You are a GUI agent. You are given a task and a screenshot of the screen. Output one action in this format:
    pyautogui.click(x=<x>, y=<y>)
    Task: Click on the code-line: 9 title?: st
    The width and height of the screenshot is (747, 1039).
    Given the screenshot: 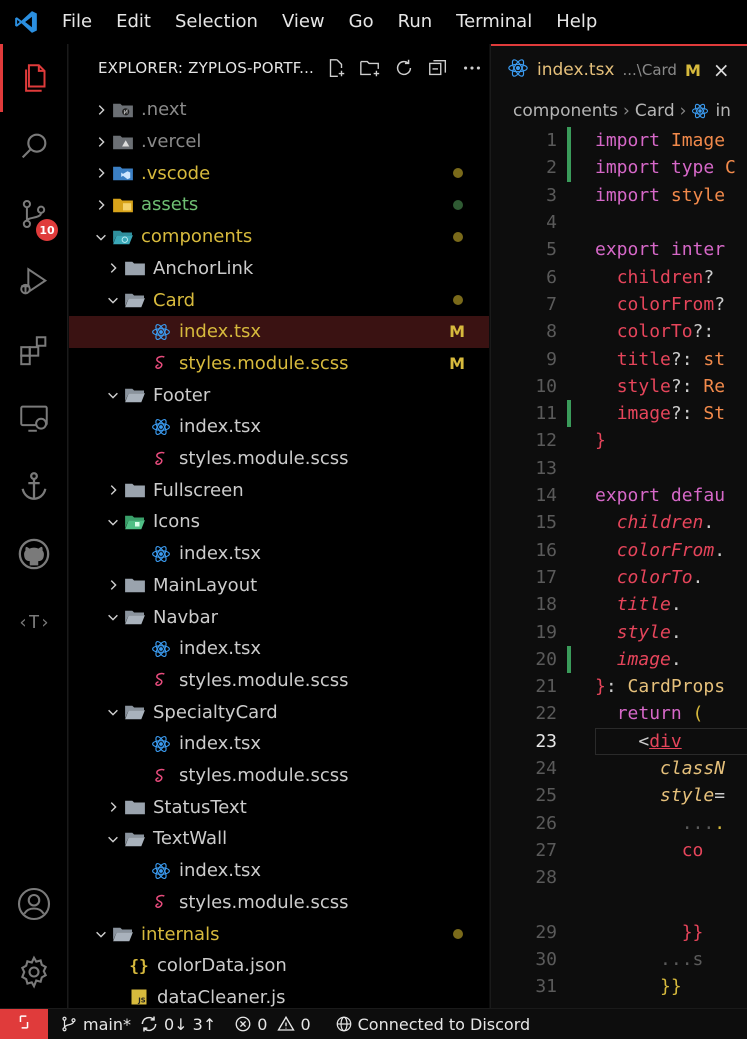 What is the action you would take?
    pyautogui.click(x=619, y=358)
    